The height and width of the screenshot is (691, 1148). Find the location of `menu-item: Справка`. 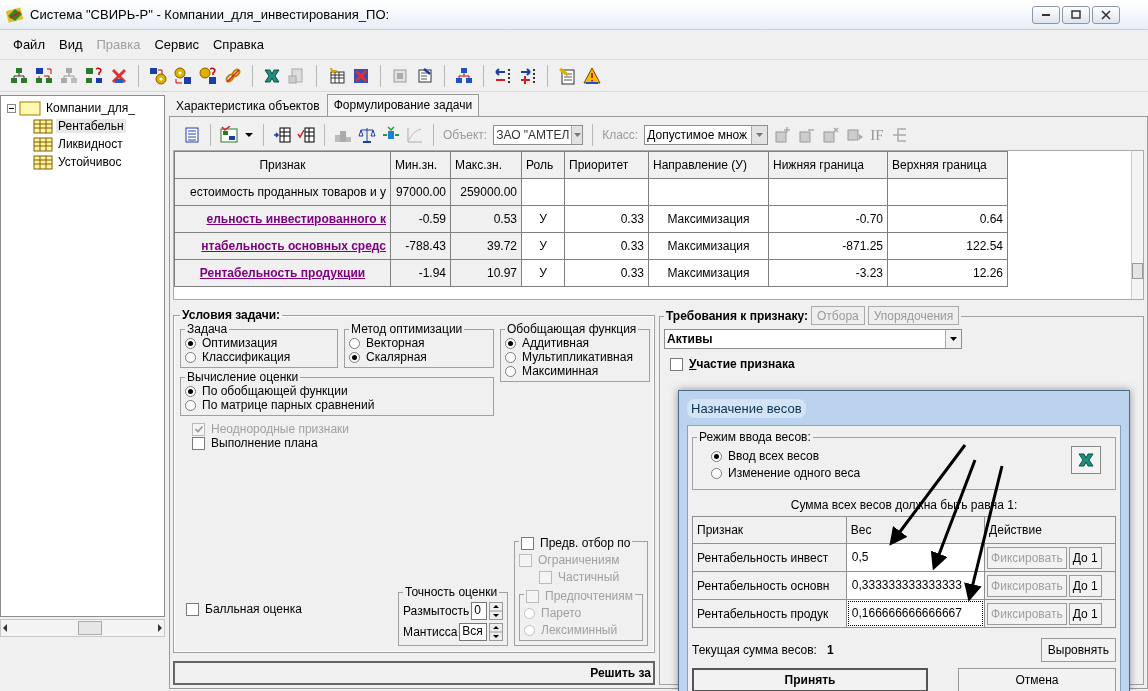

menu-item: Справка is located at coordinates (238, 44).